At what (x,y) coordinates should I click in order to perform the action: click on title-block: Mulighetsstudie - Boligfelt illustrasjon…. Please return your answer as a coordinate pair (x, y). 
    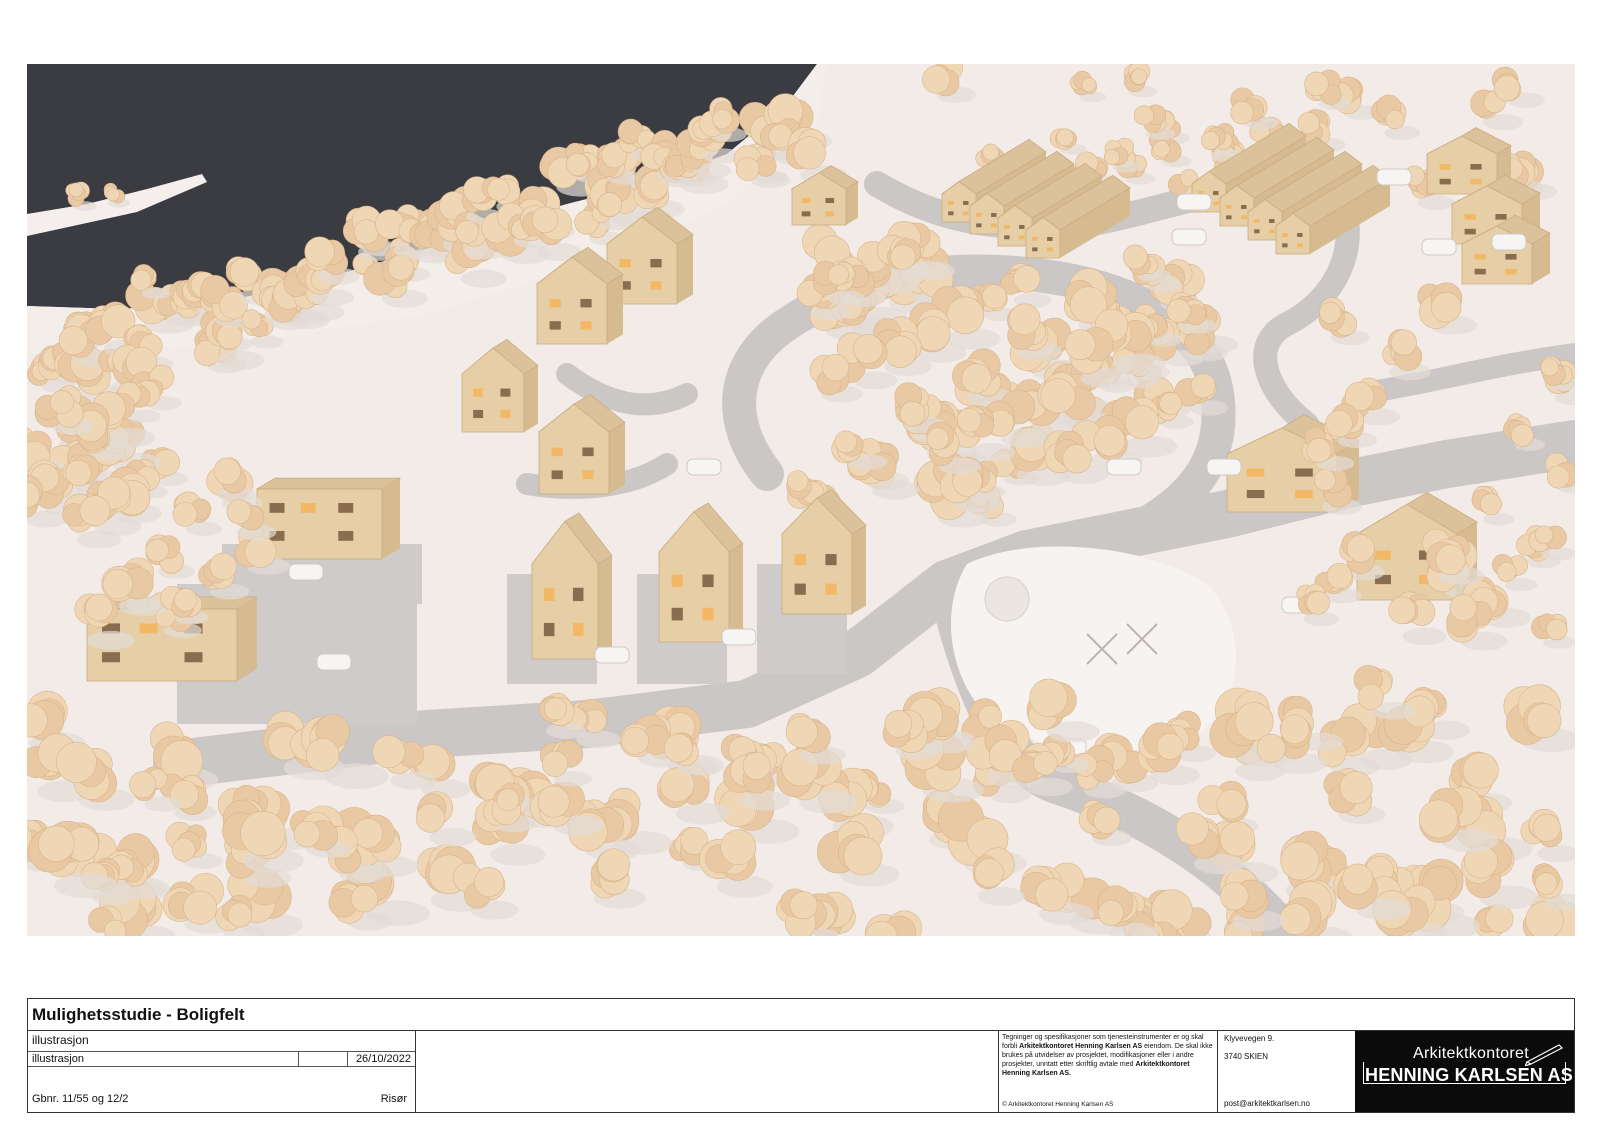
    Looking at the image, I should click on (801, 1055).